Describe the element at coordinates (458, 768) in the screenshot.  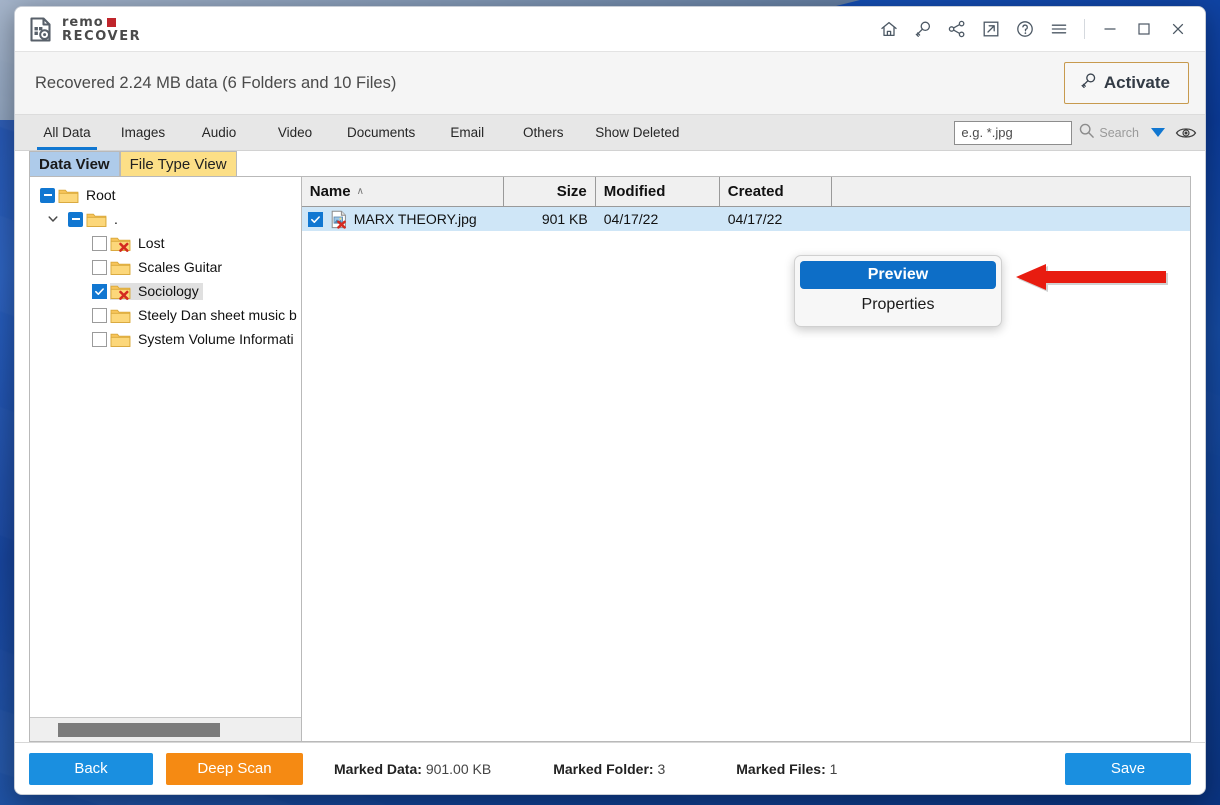
I see `marked-data-value: 901.00 KB` at that location.